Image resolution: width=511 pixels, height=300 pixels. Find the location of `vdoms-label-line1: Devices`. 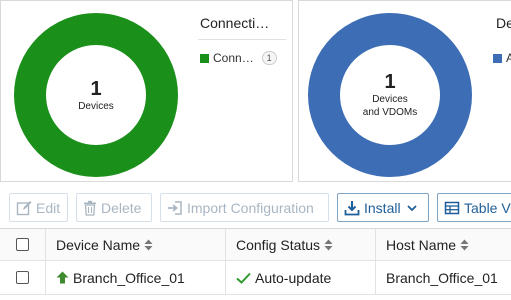

vdoms-label-line1: Devices is located at coordinates (390, 99).